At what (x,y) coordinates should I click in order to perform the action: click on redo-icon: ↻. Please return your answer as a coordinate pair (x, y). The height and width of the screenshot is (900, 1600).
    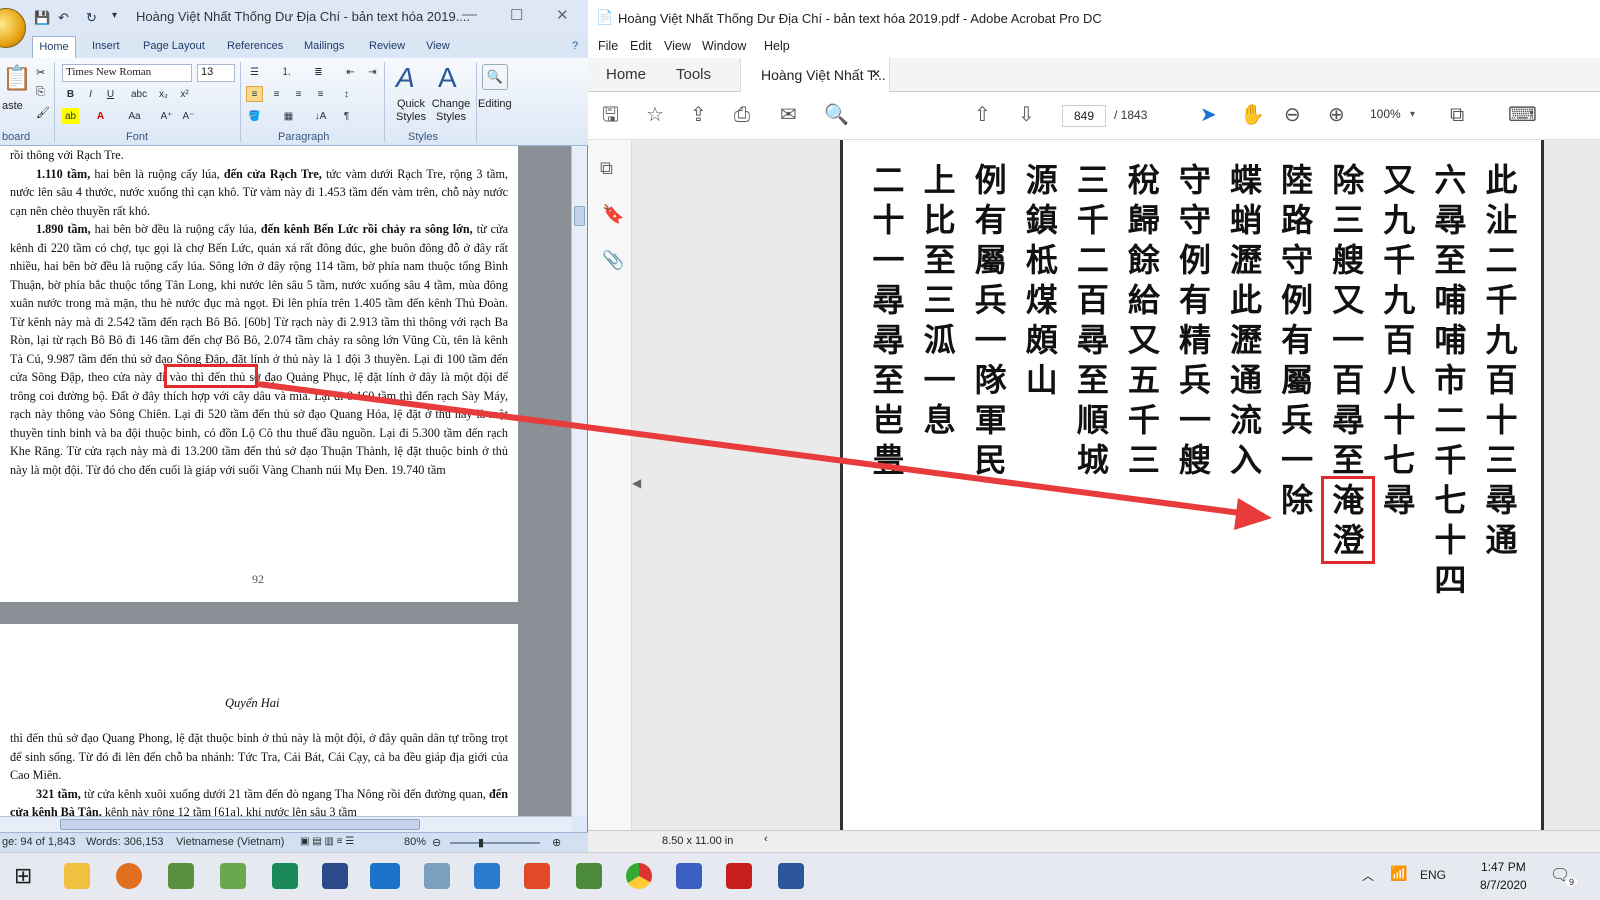
    Looking at the image, I should click on (91, 18).